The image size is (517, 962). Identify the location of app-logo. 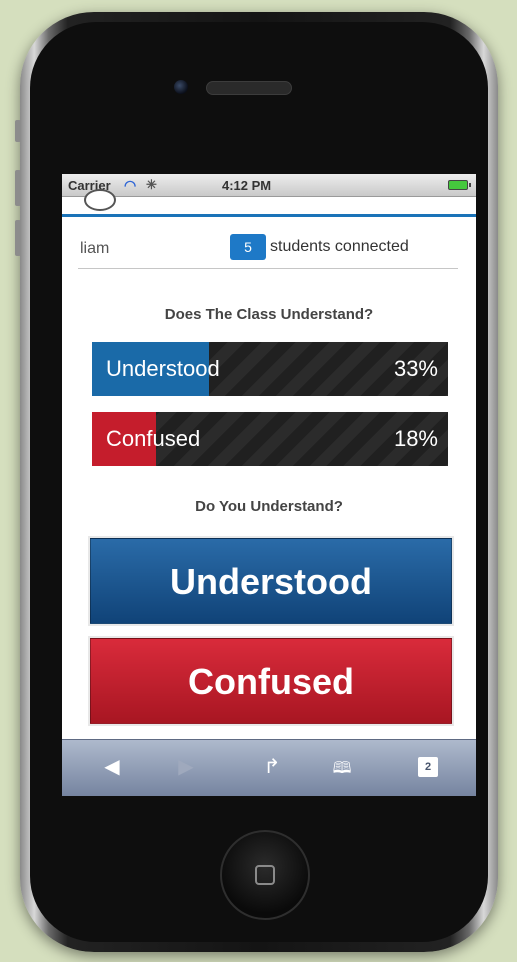
(100, 200).